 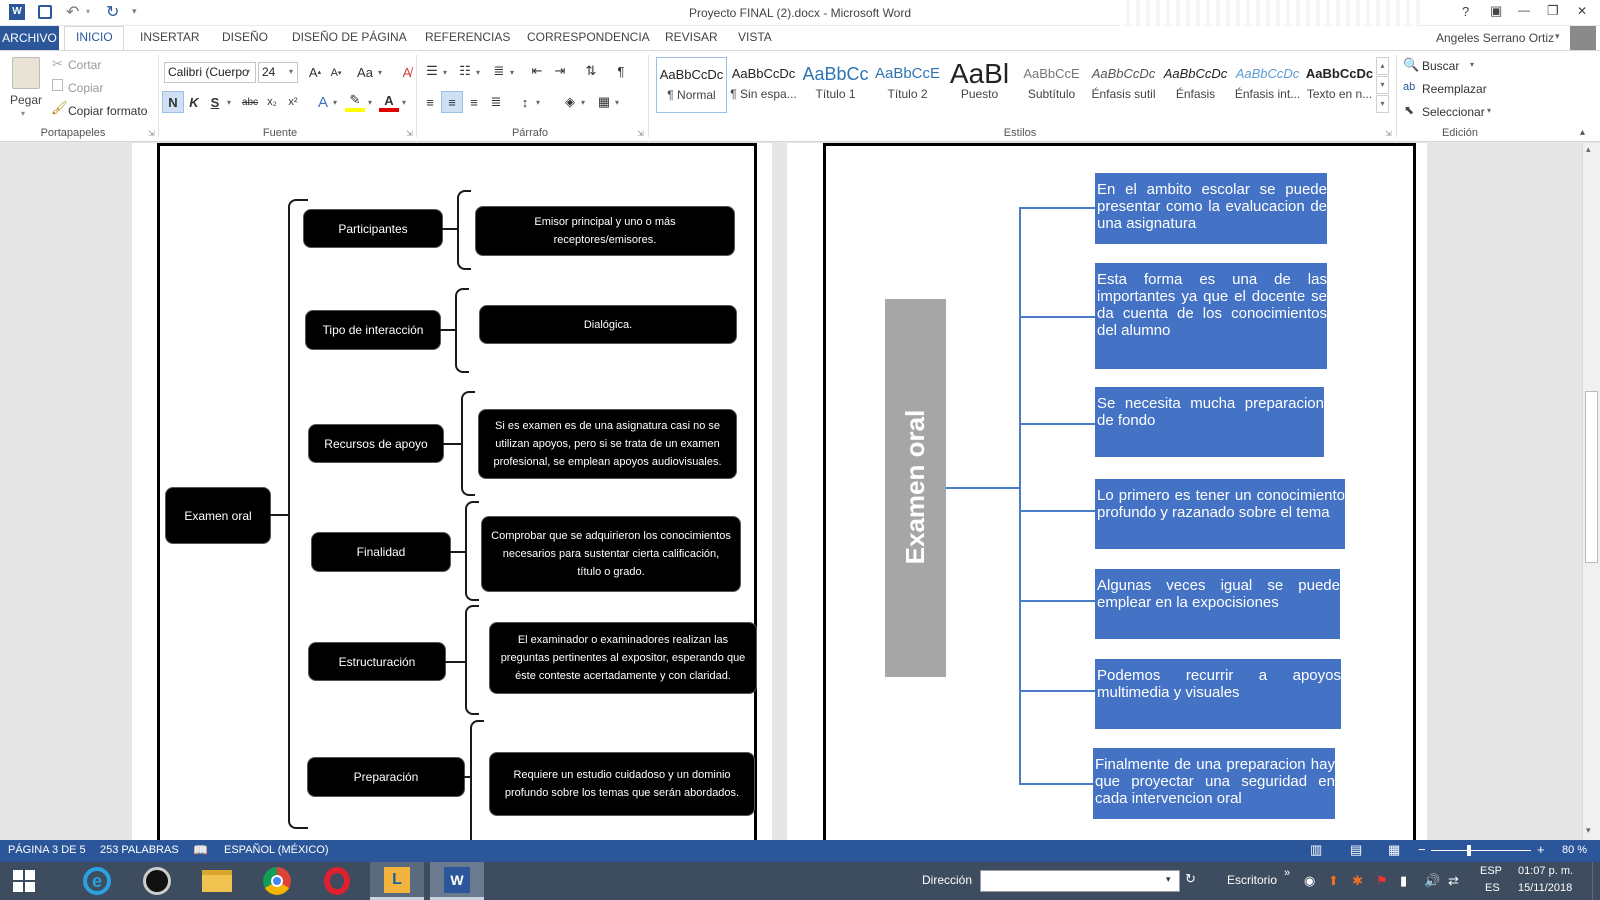 I want to click on change-case-chevron-icon: ▾, so click(x=380, y=72).